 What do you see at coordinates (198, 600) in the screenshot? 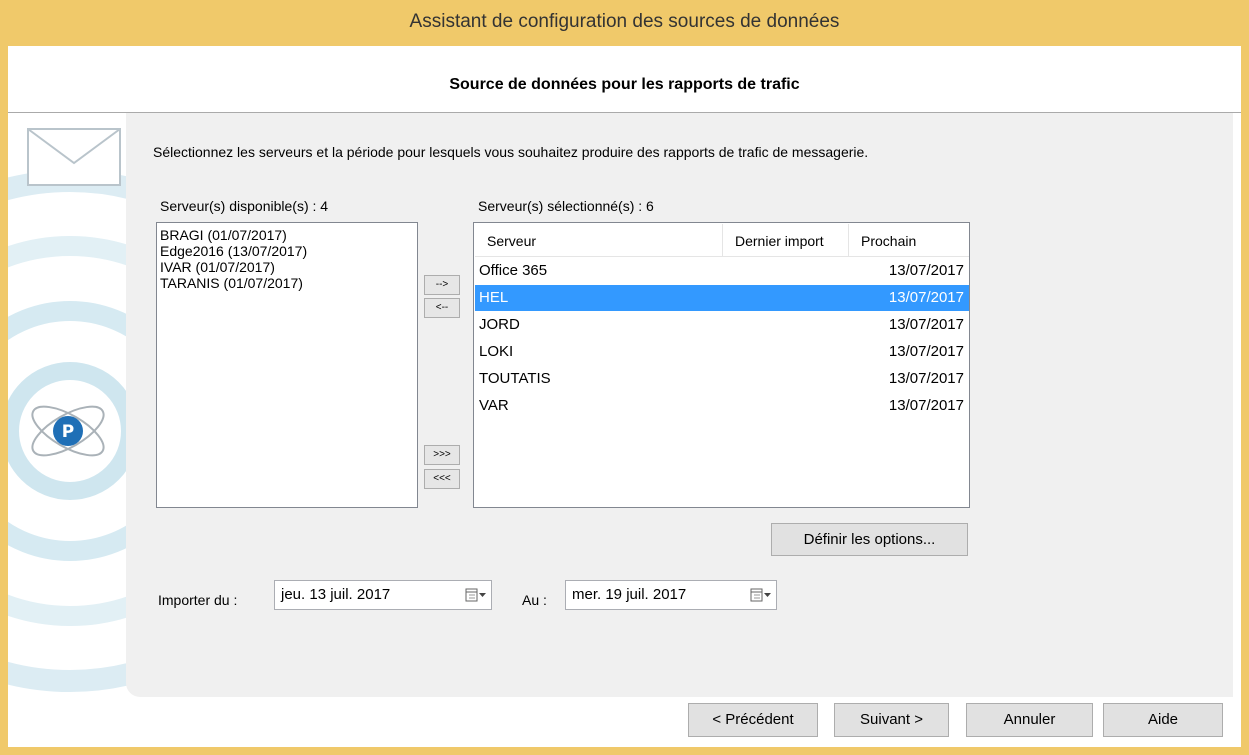
I see `import-from-label: Importer du :` at bounding box center [198, 600].